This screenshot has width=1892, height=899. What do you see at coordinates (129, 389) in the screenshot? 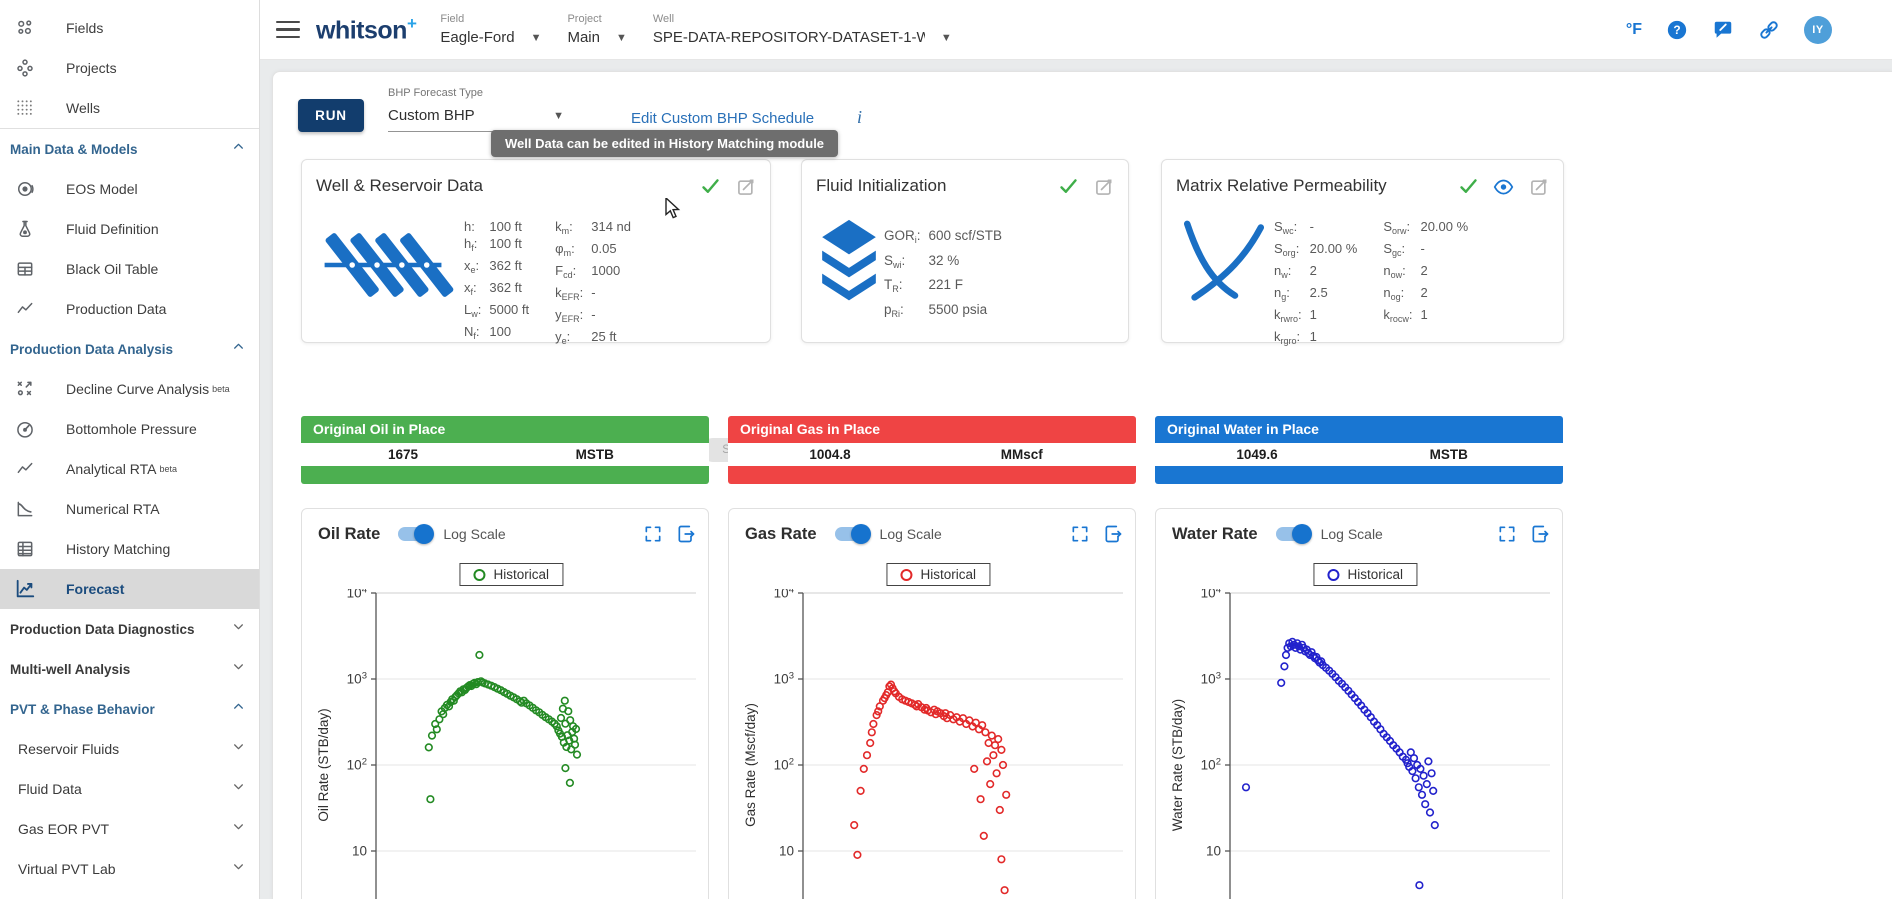
I see `sidebar-item-decline-curve-analysis: Decline Curve Analysis beta` at bounding box center [129, 389].